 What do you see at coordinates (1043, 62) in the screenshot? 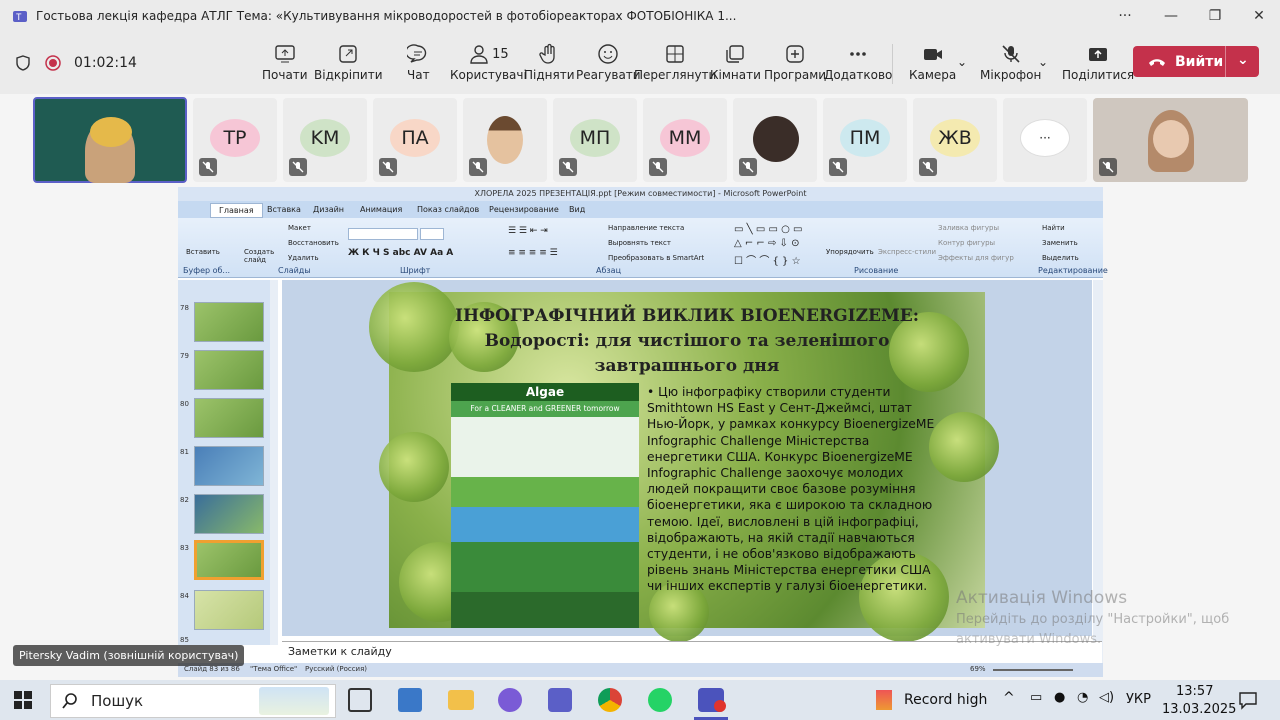
I see `mic-options-chevron-icon: ⌄` at bounding box center [1043, 62].